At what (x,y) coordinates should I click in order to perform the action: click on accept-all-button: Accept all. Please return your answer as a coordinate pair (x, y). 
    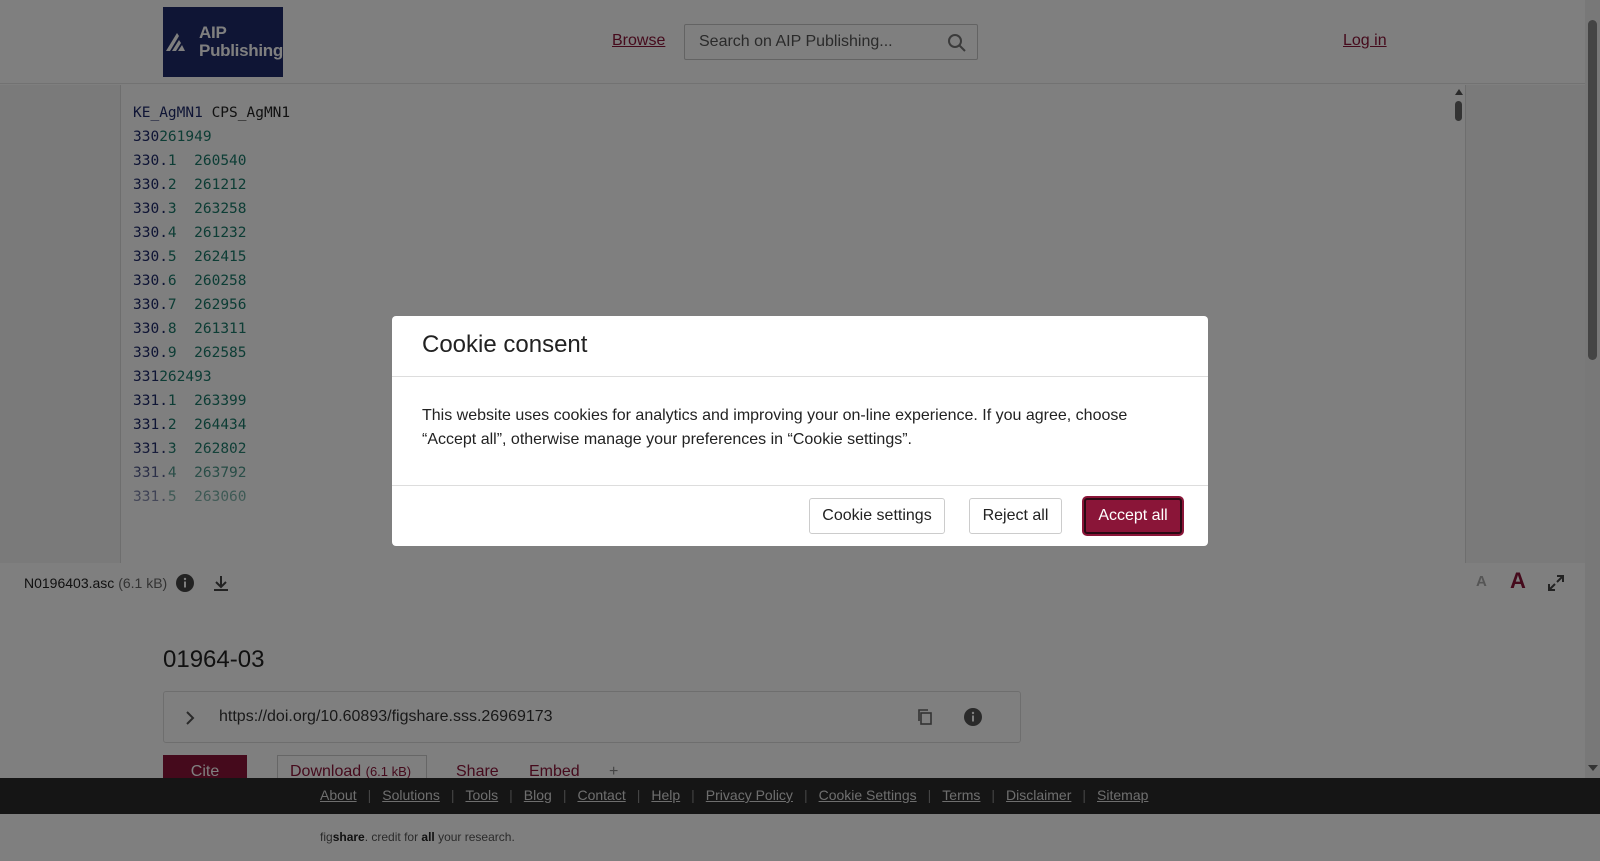
    Looking at the image, I should click on (1133, 516).